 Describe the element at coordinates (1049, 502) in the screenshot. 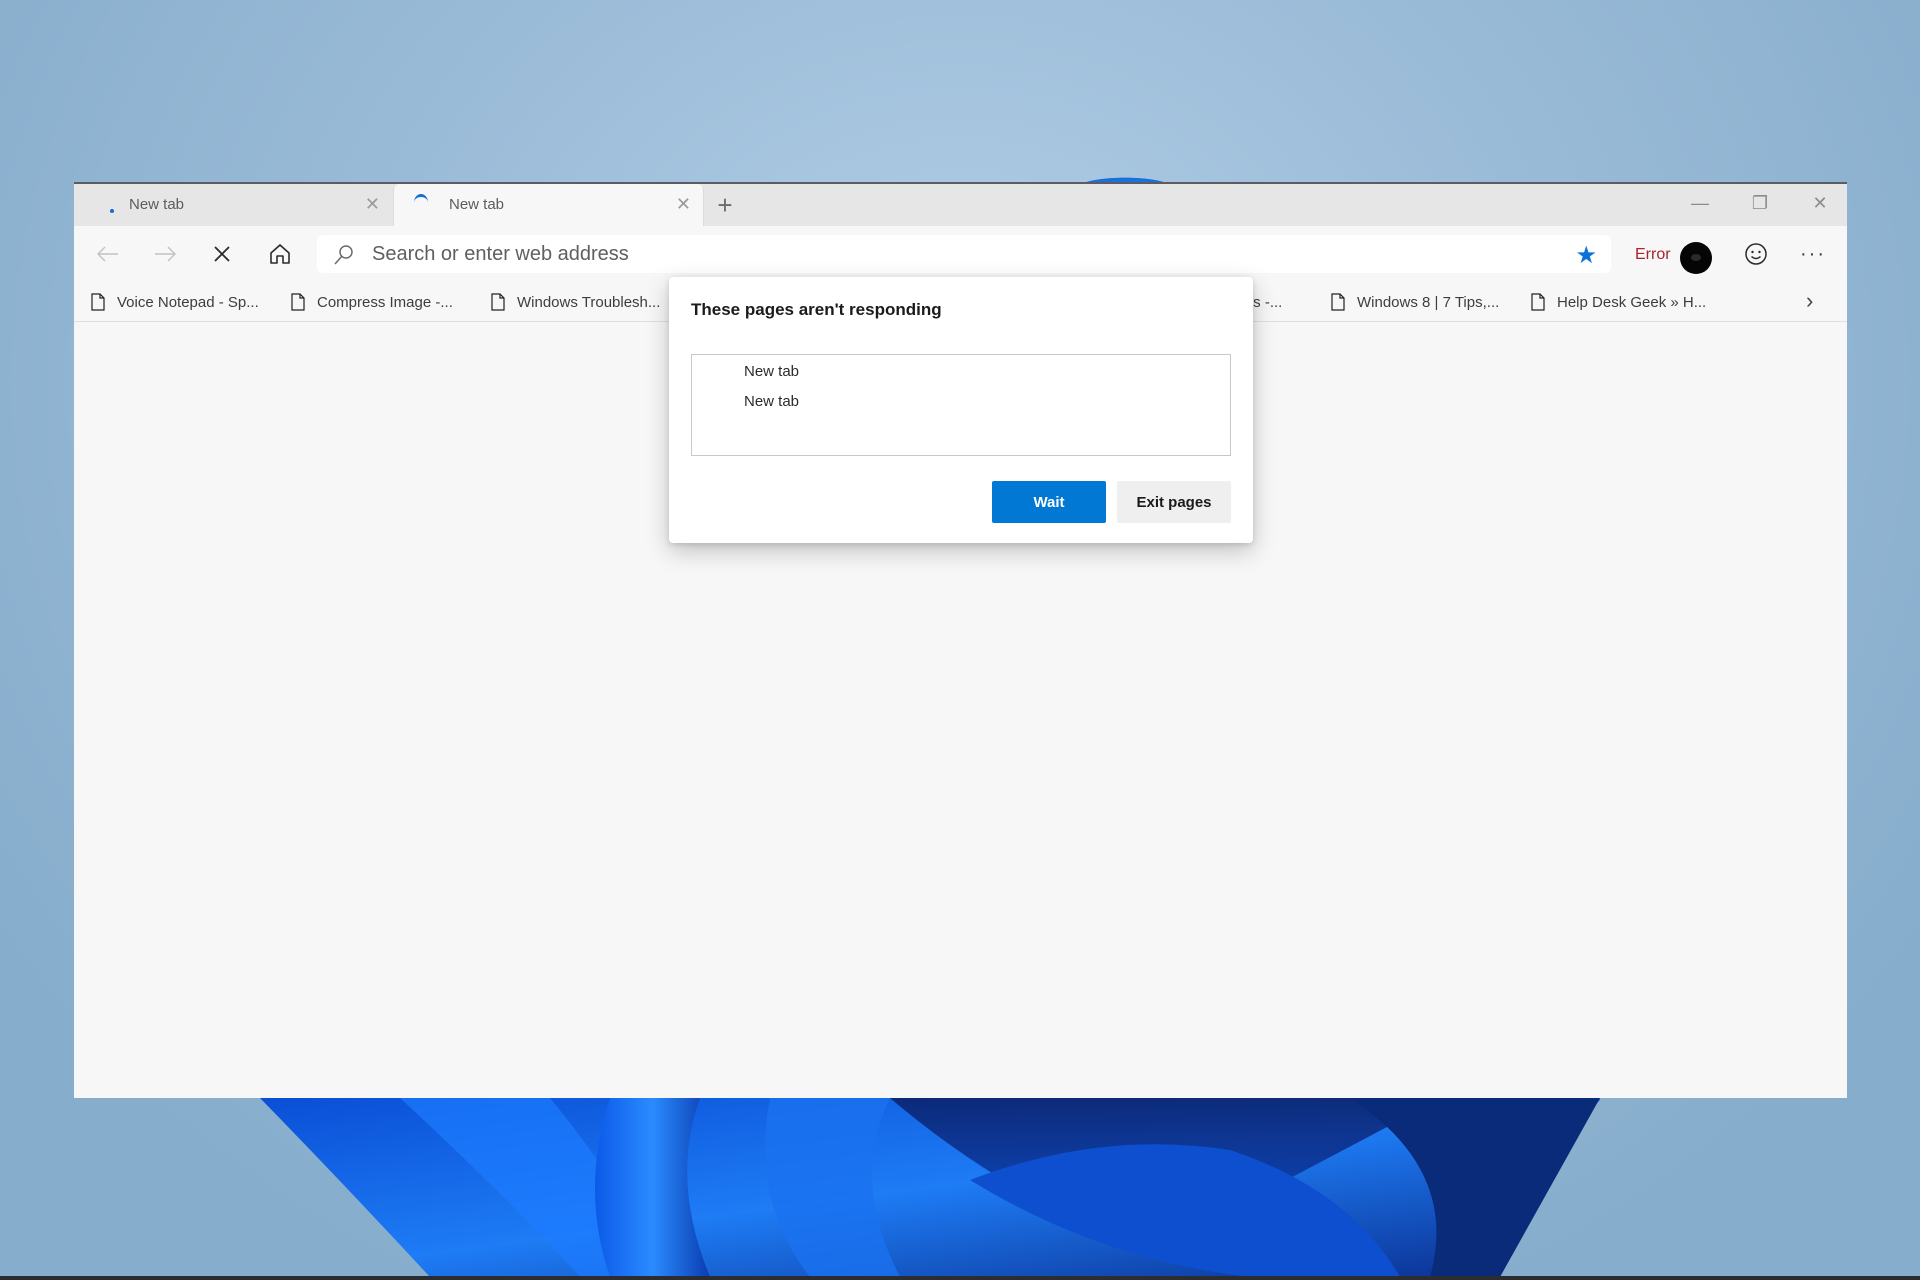

I see `wait-button: Wait` at that location.